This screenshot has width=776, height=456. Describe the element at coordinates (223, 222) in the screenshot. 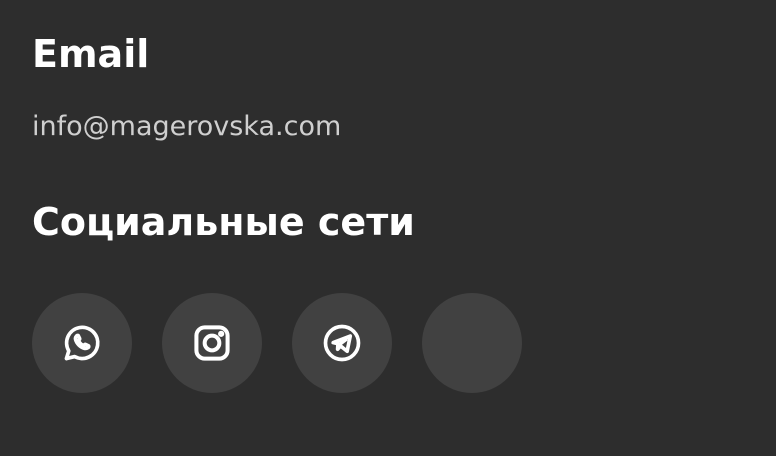

I see `social-heading: Социальные сети` at that location.